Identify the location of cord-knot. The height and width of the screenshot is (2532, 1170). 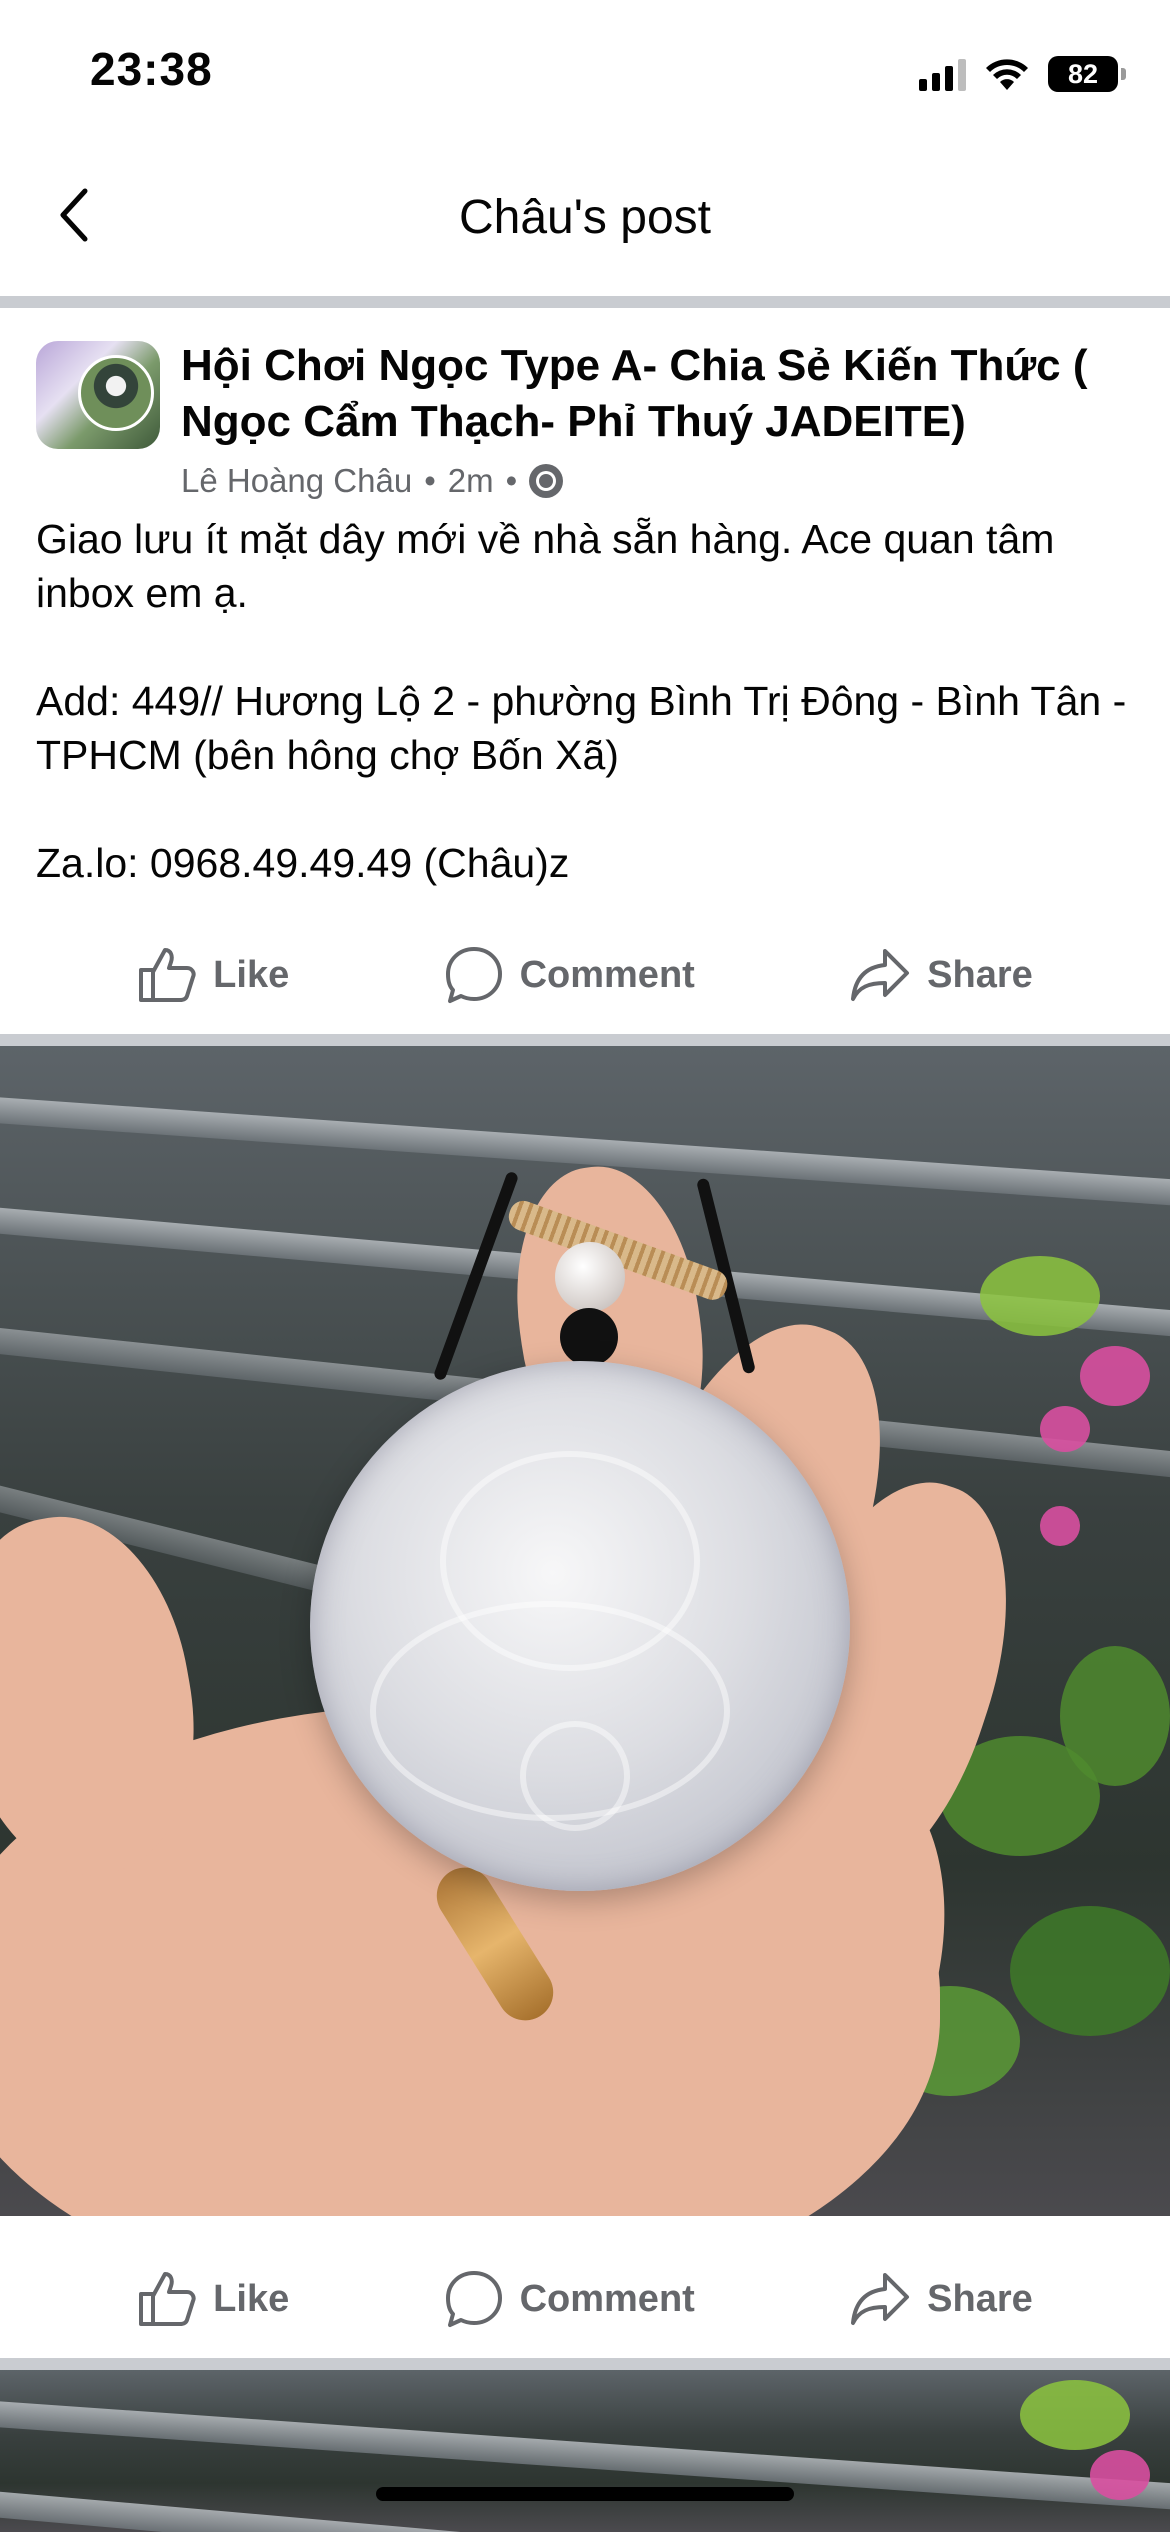
(589, 1337).